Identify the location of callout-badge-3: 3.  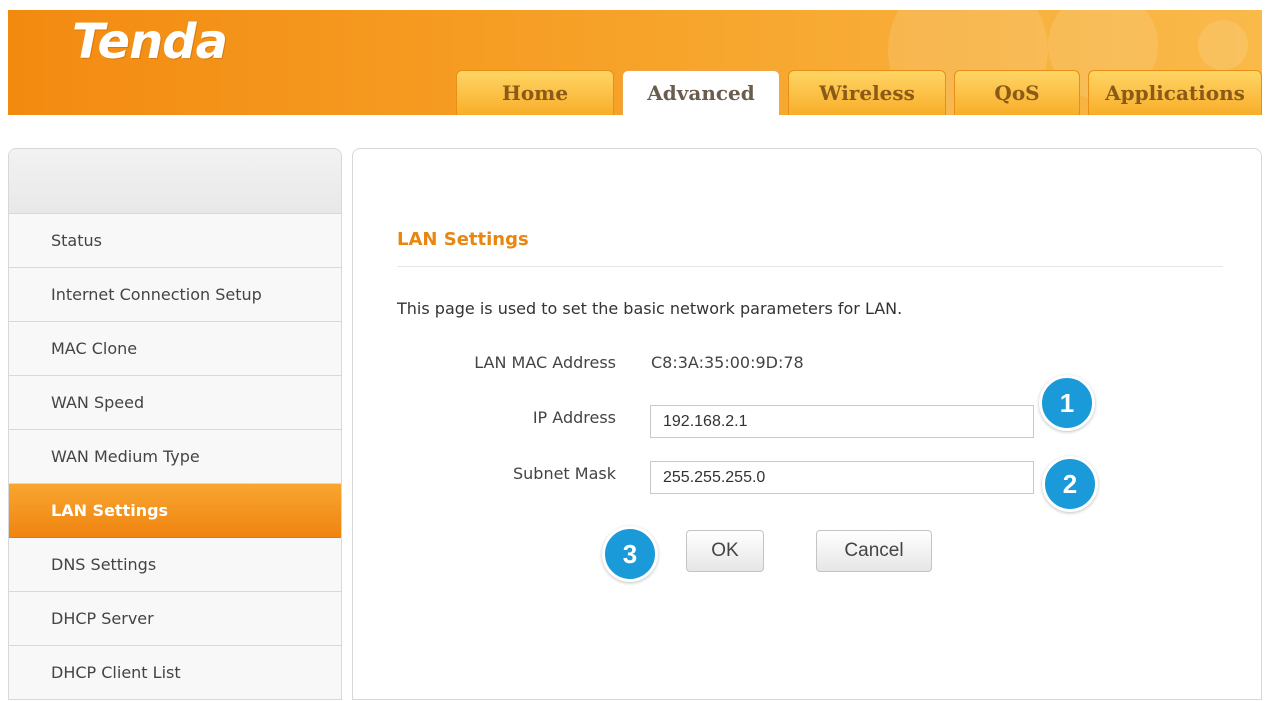
(630, 554).